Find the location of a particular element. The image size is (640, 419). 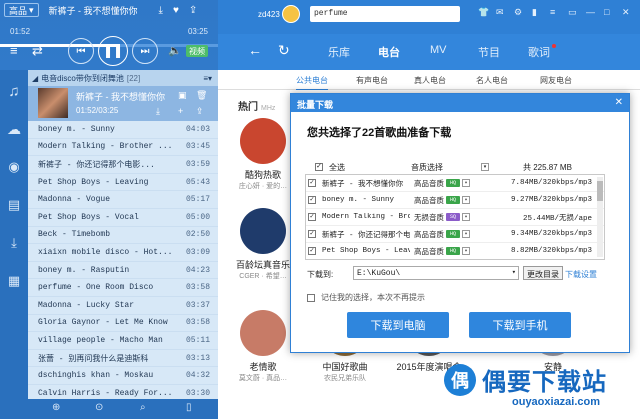

list-item: Modern Talking - Brother ... 03:45 is located at coordinates (123, 148).